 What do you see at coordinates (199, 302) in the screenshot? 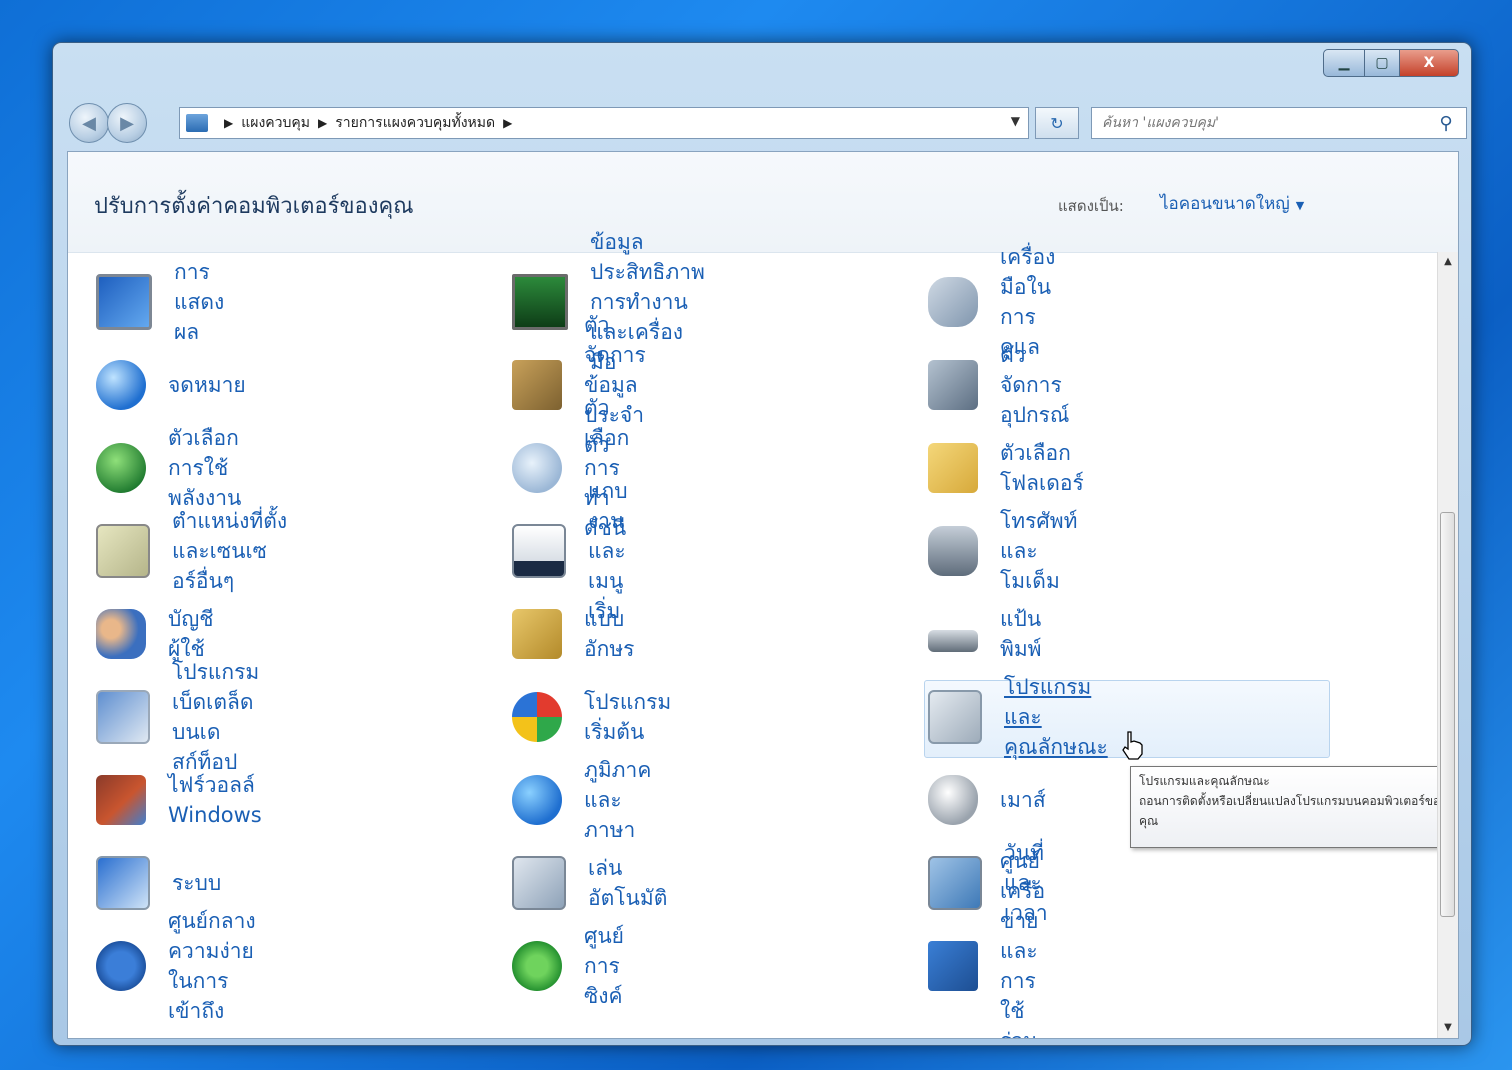
I see `cp-item-label: การแสดงผล` at bounding box center [199, 302].